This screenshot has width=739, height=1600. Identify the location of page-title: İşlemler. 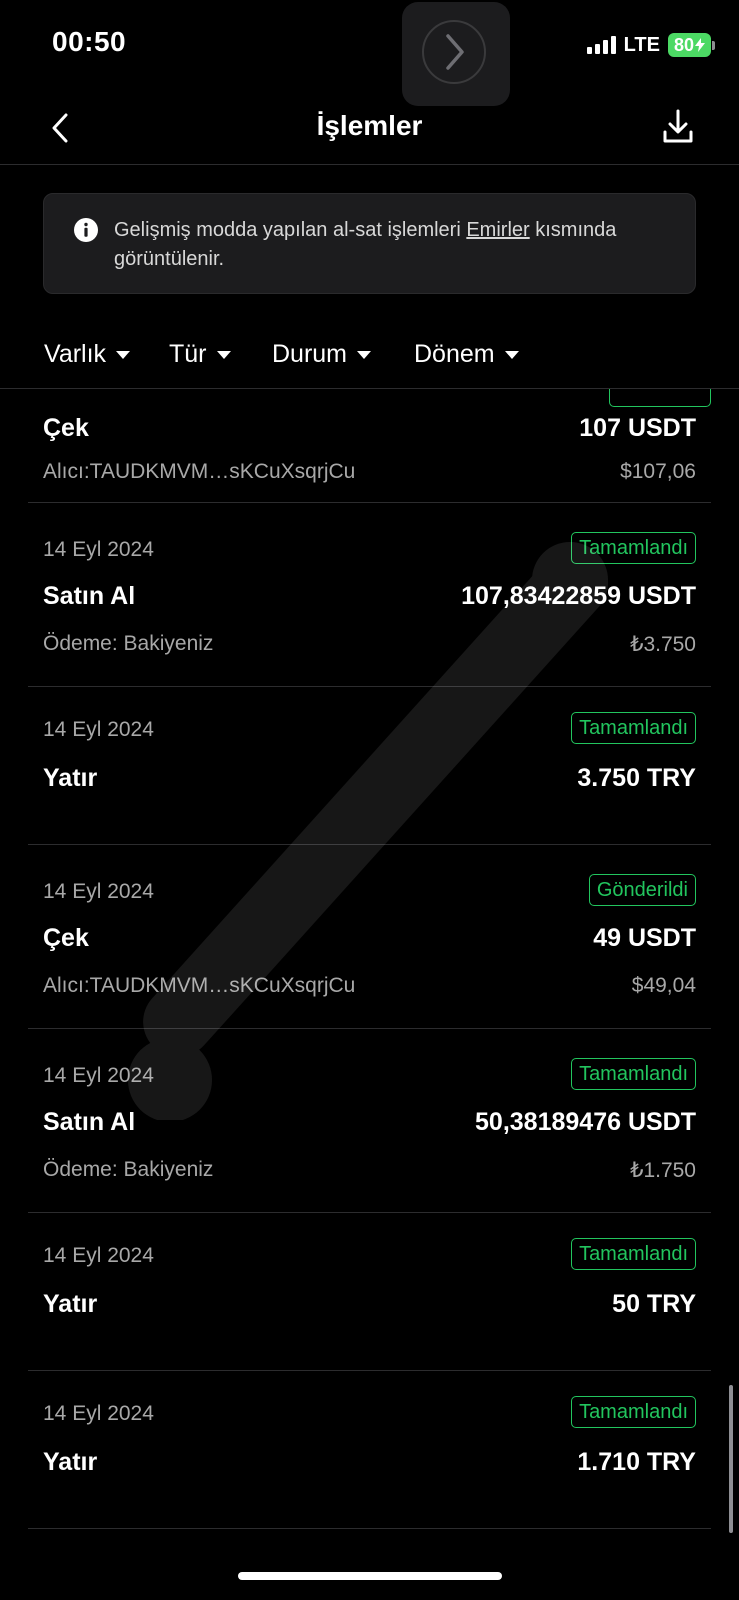
(369, 125).